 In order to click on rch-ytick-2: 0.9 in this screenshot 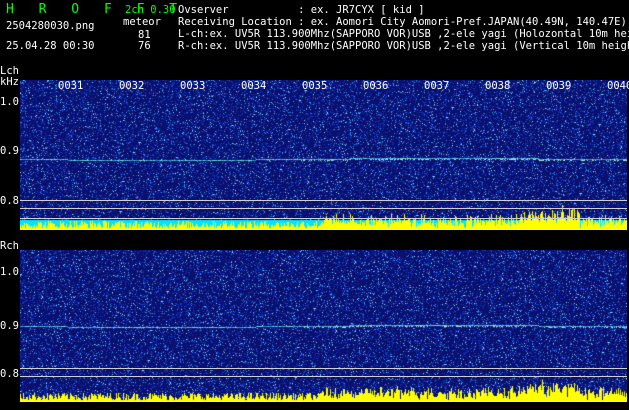, I will do `click(9, 326)`.